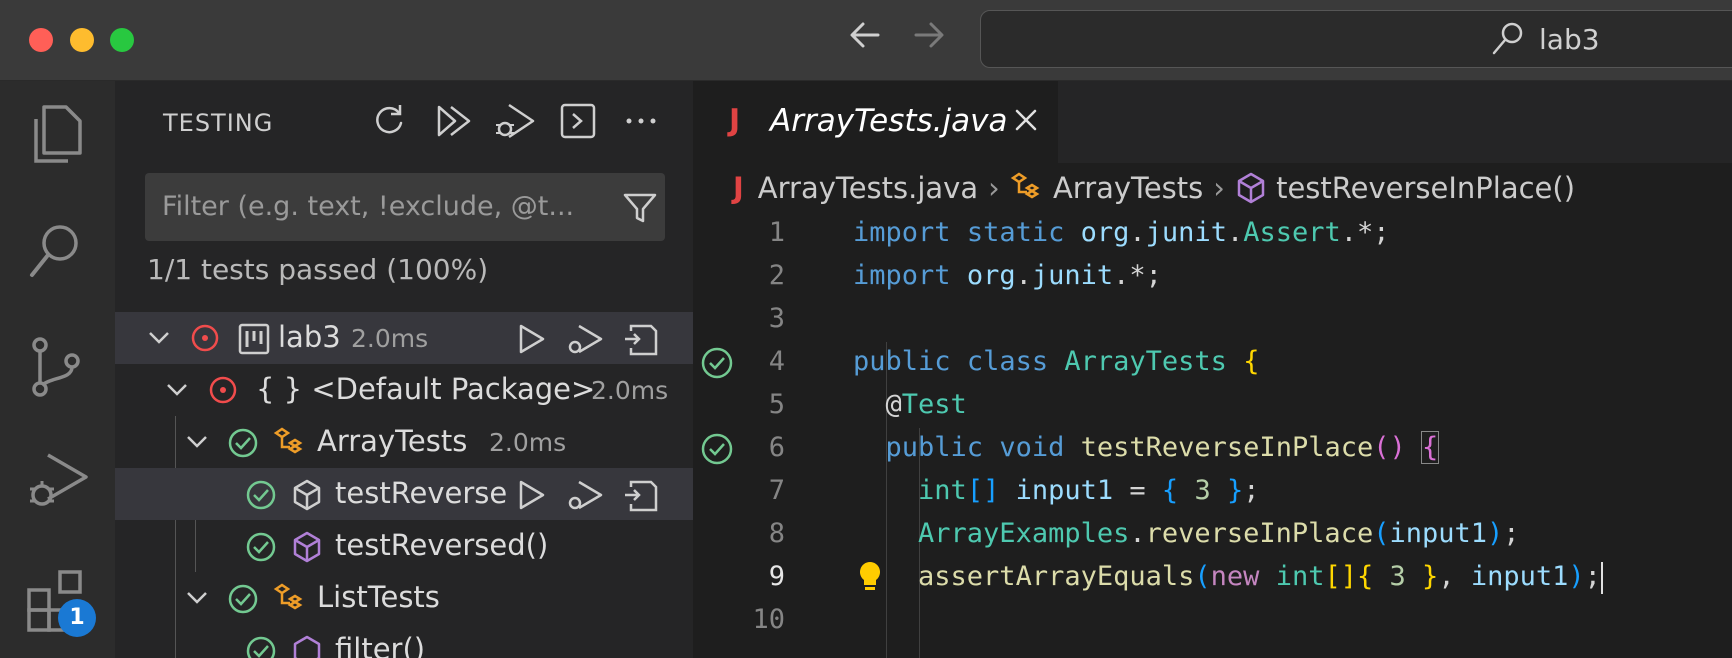  Describe the element at coordinates (1121, 232) in the screenshot. I see `code-text: import static org.junit.Assert.*;` at that location.